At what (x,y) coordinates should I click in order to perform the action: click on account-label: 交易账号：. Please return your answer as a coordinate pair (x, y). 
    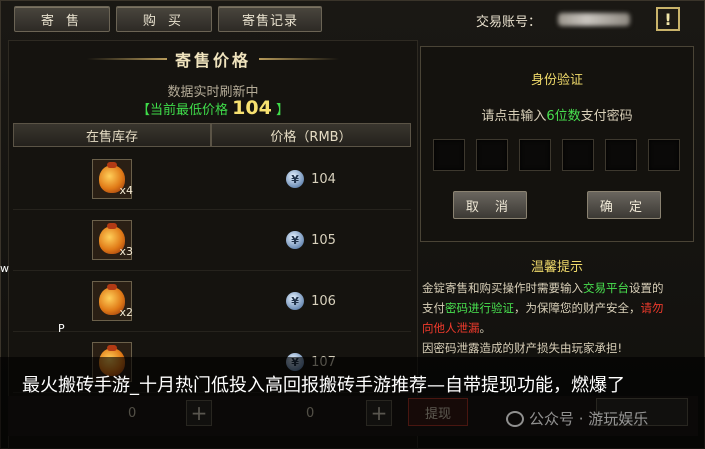
    Looking at the image, I should click on (509, 22).